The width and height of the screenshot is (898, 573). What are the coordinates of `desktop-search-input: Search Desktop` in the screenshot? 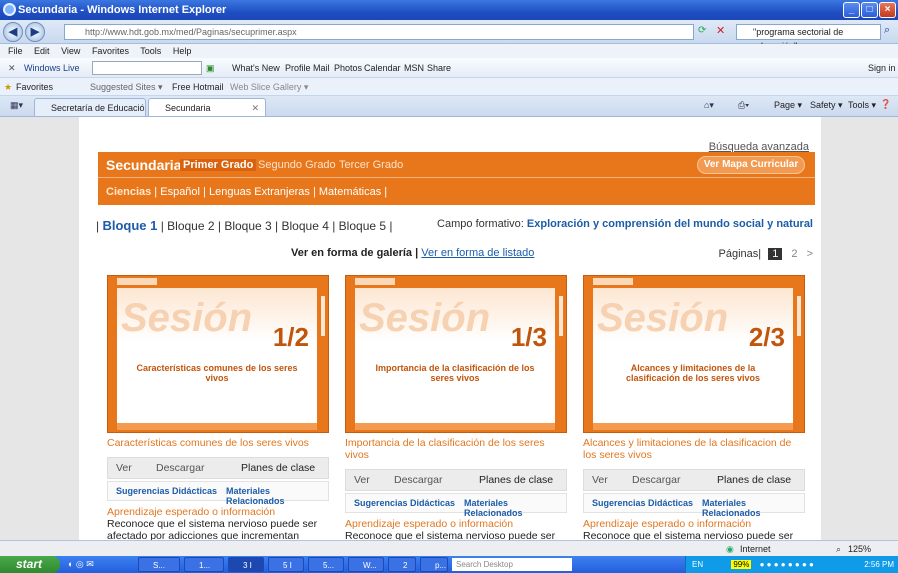 It's located at (512, 564).